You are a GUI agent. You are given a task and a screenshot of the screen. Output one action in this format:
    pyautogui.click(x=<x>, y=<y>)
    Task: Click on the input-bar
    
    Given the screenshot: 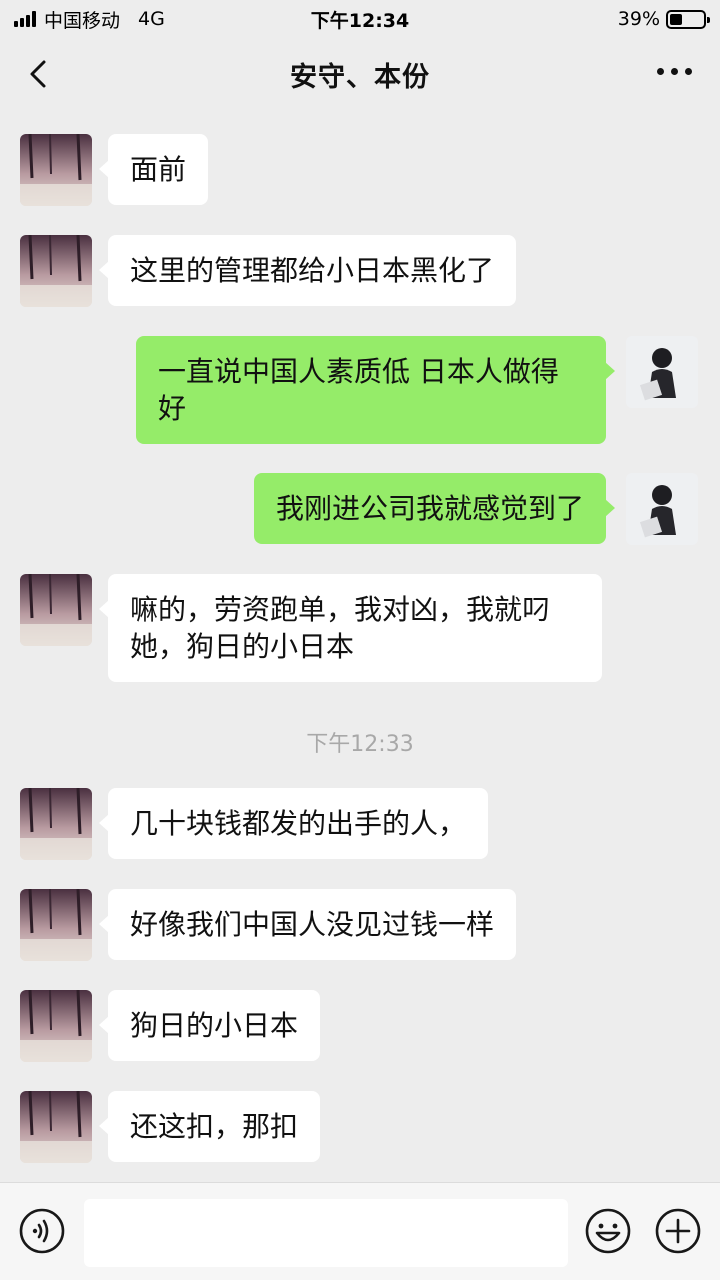 What is the action you would take?
    pyautogui.click(x=360, y=1231)
    